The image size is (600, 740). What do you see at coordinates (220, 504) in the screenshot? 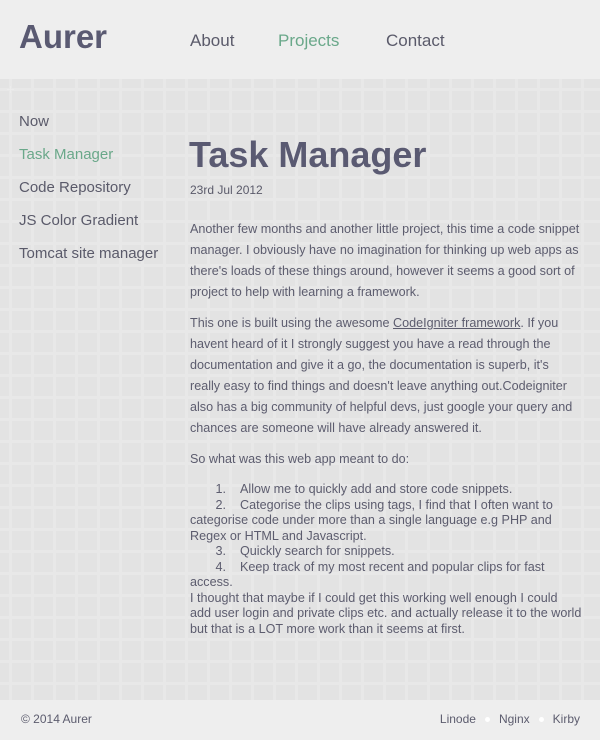
I see `list-number: 2.` at bounding box center [220, 504].